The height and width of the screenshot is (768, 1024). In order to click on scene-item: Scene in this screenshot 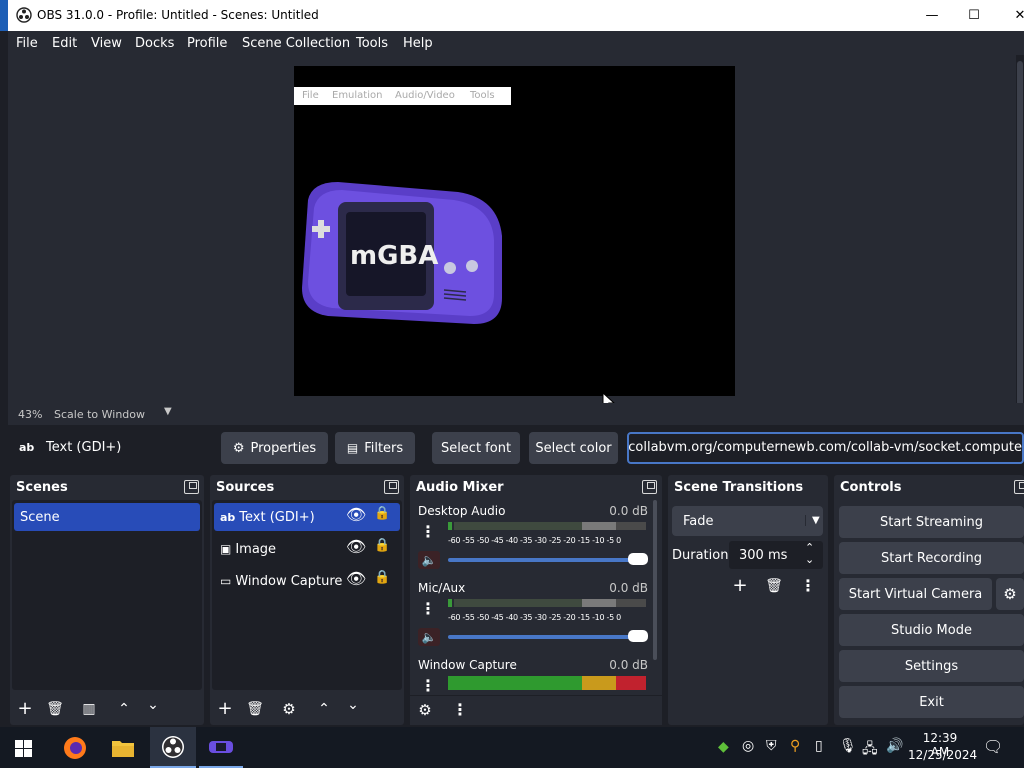, I will do `click(107, 517)`.